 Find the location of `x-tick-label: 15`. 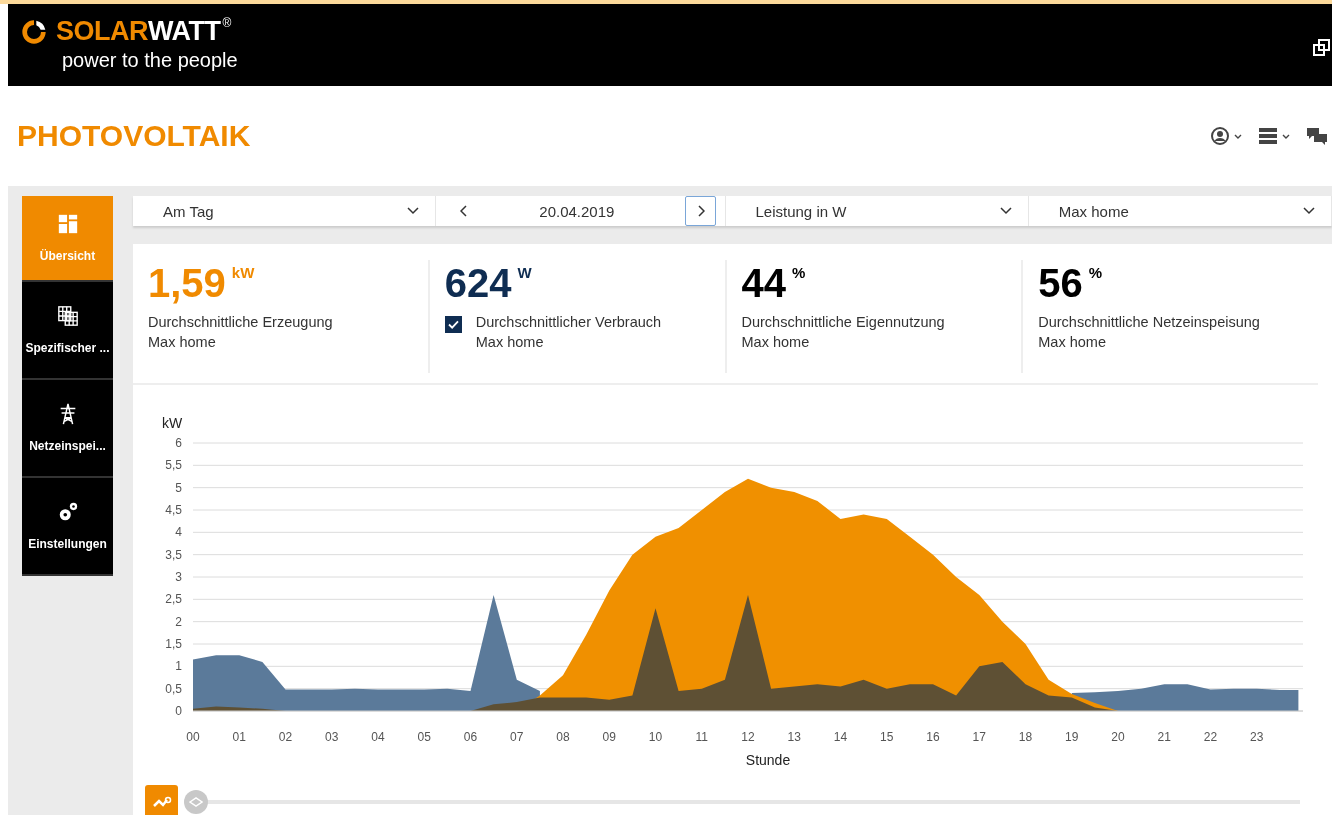

x-tick-label: 15 is located at coordinates (887, 737).